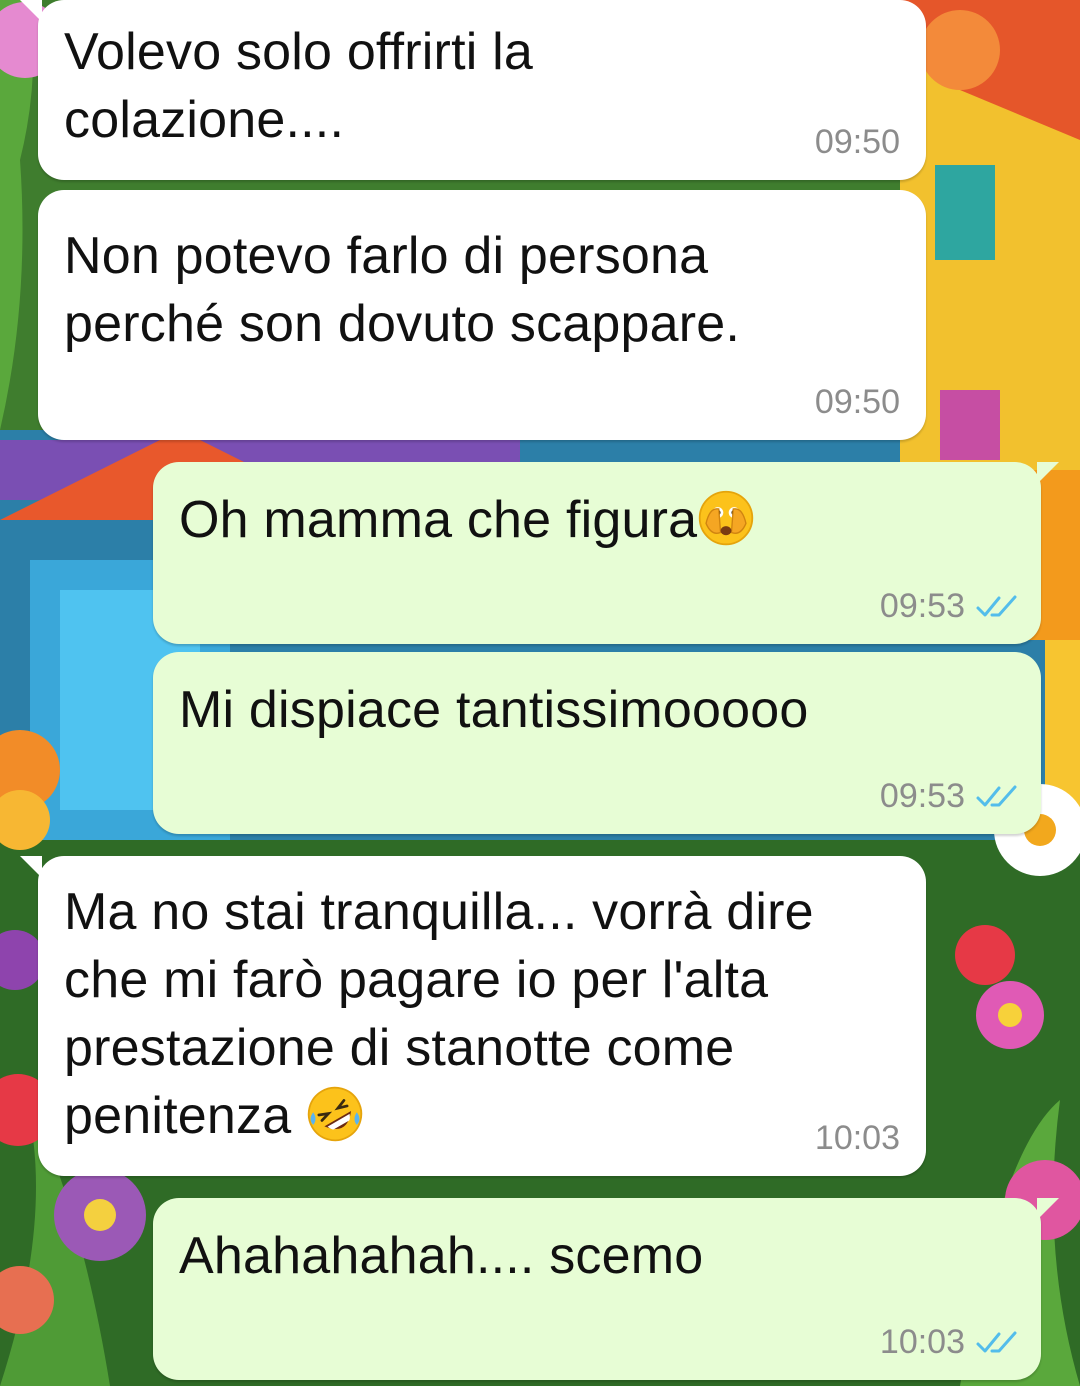 Image resolution: width=1080 pixels, height=1386 pixels. Describe the element at coordinates (335, 1114) in the screenshot. I see `rolling-on-the-floor-laughing-icon` at that location.